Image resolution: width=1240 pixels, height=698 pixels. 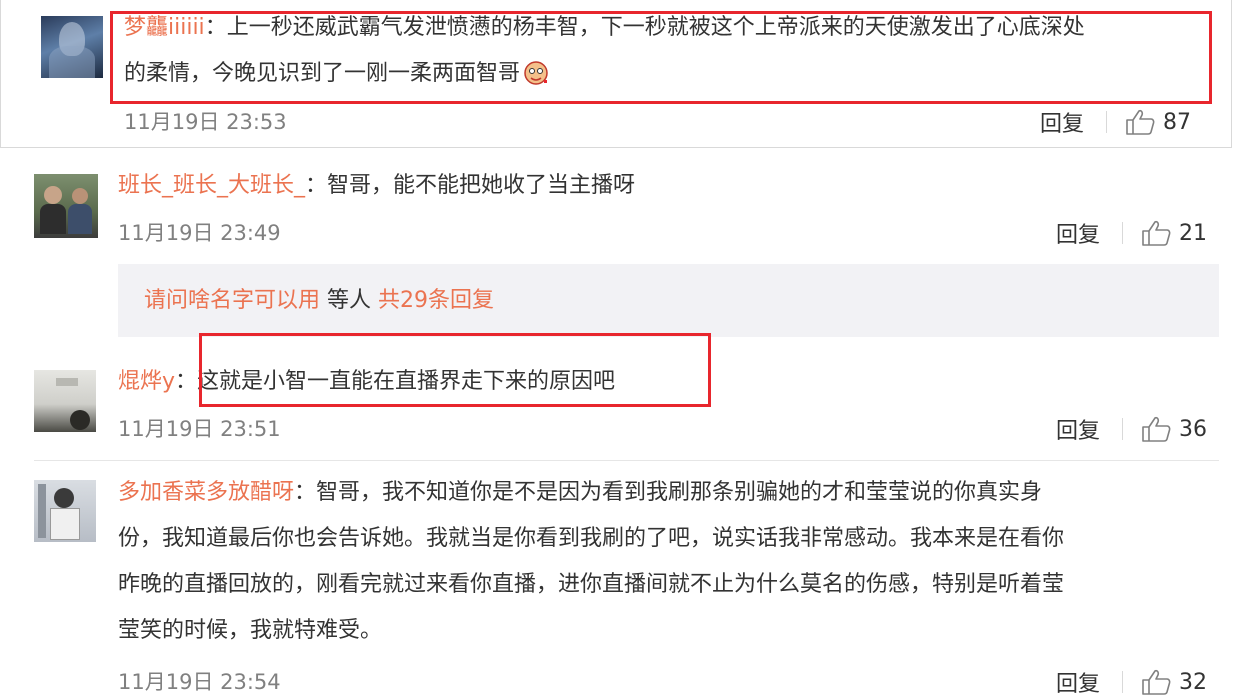 I want to click on comment-actions: 回复 21, so click(x=1131, y=233).